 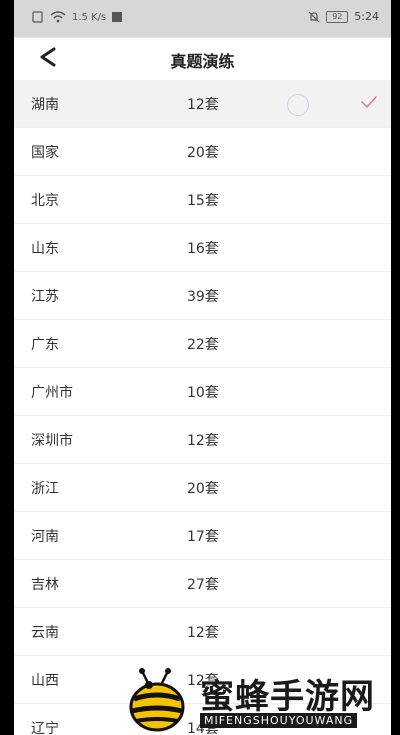 I want to click on province-name: 山西, so click(x=45, y=681).